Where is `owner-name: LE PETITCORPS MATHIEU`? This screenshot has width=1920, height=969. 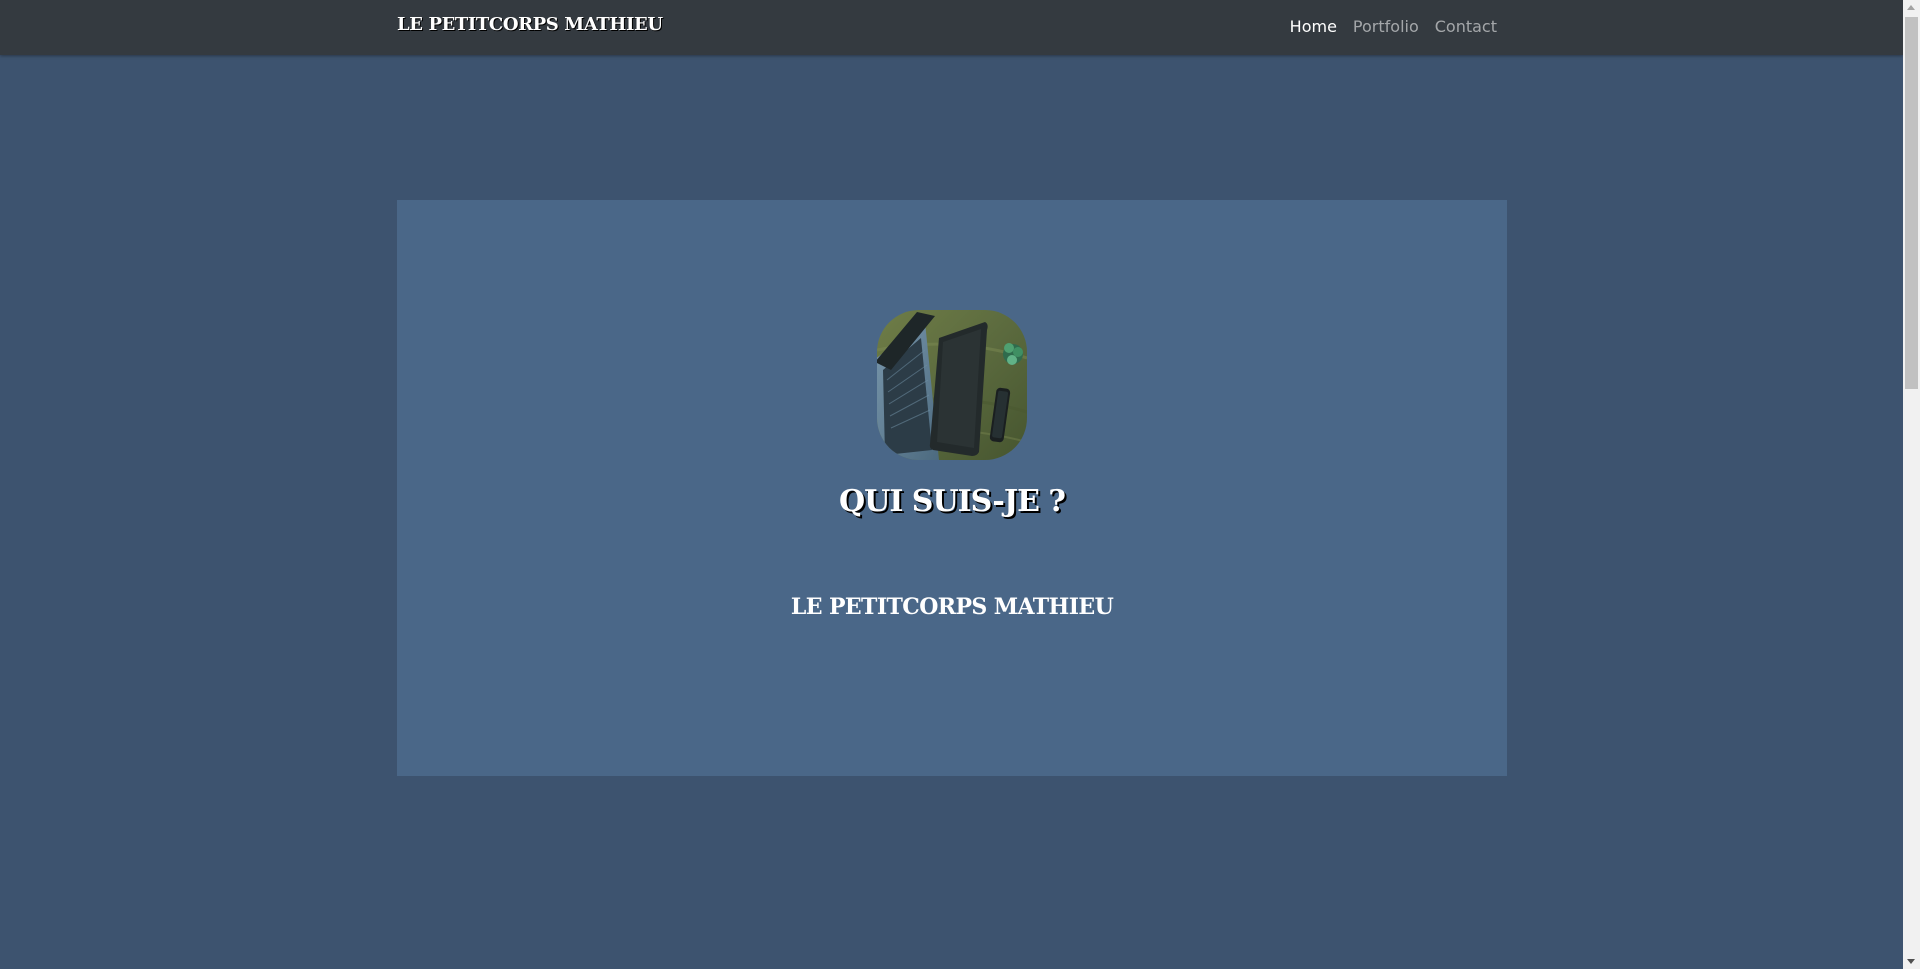
owner-name: LE PETITCORPS MATHIEU is located at coordinates (952, 607).